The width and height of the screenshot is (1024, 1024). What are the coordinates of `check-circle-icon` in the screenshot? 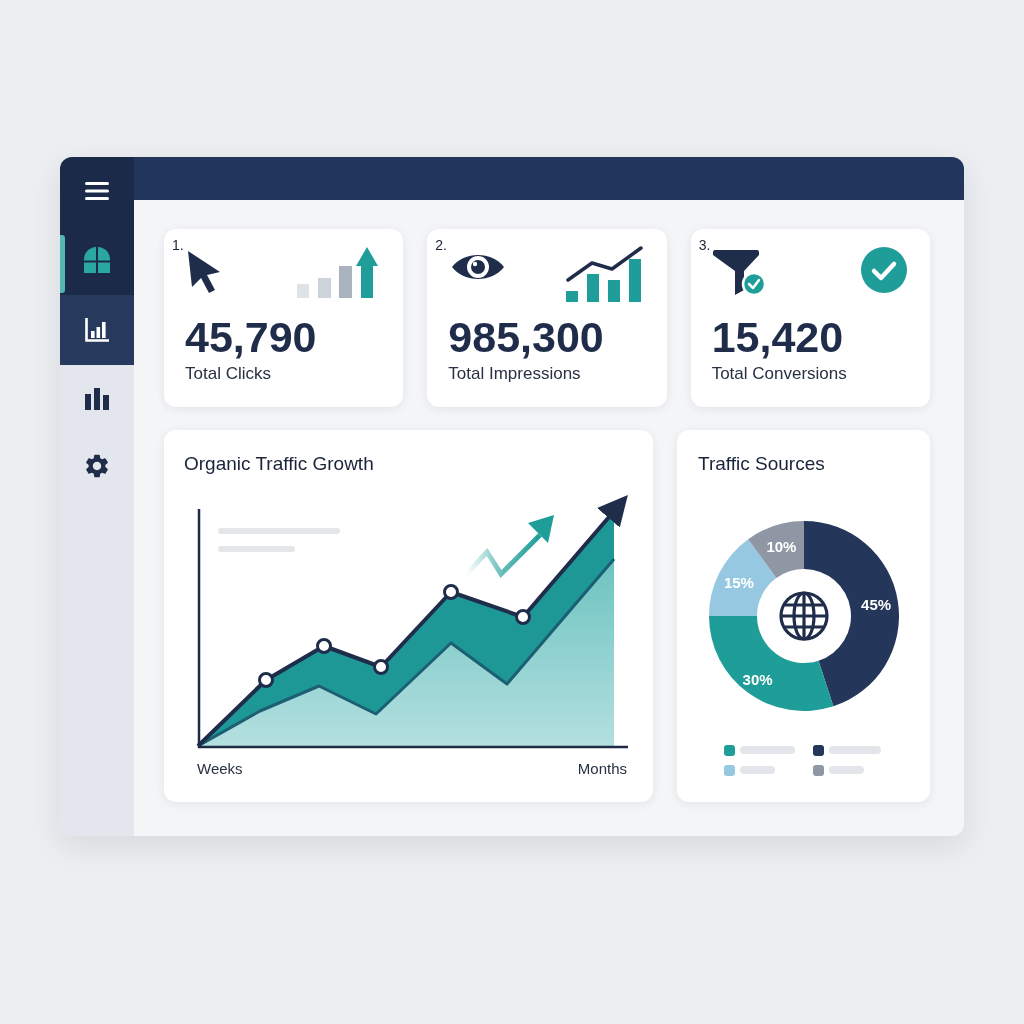 It's located at (884, 270).